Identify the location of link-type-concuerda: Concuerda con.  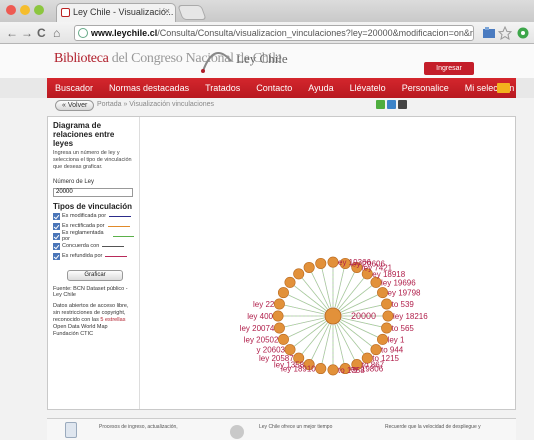
(93, 246).